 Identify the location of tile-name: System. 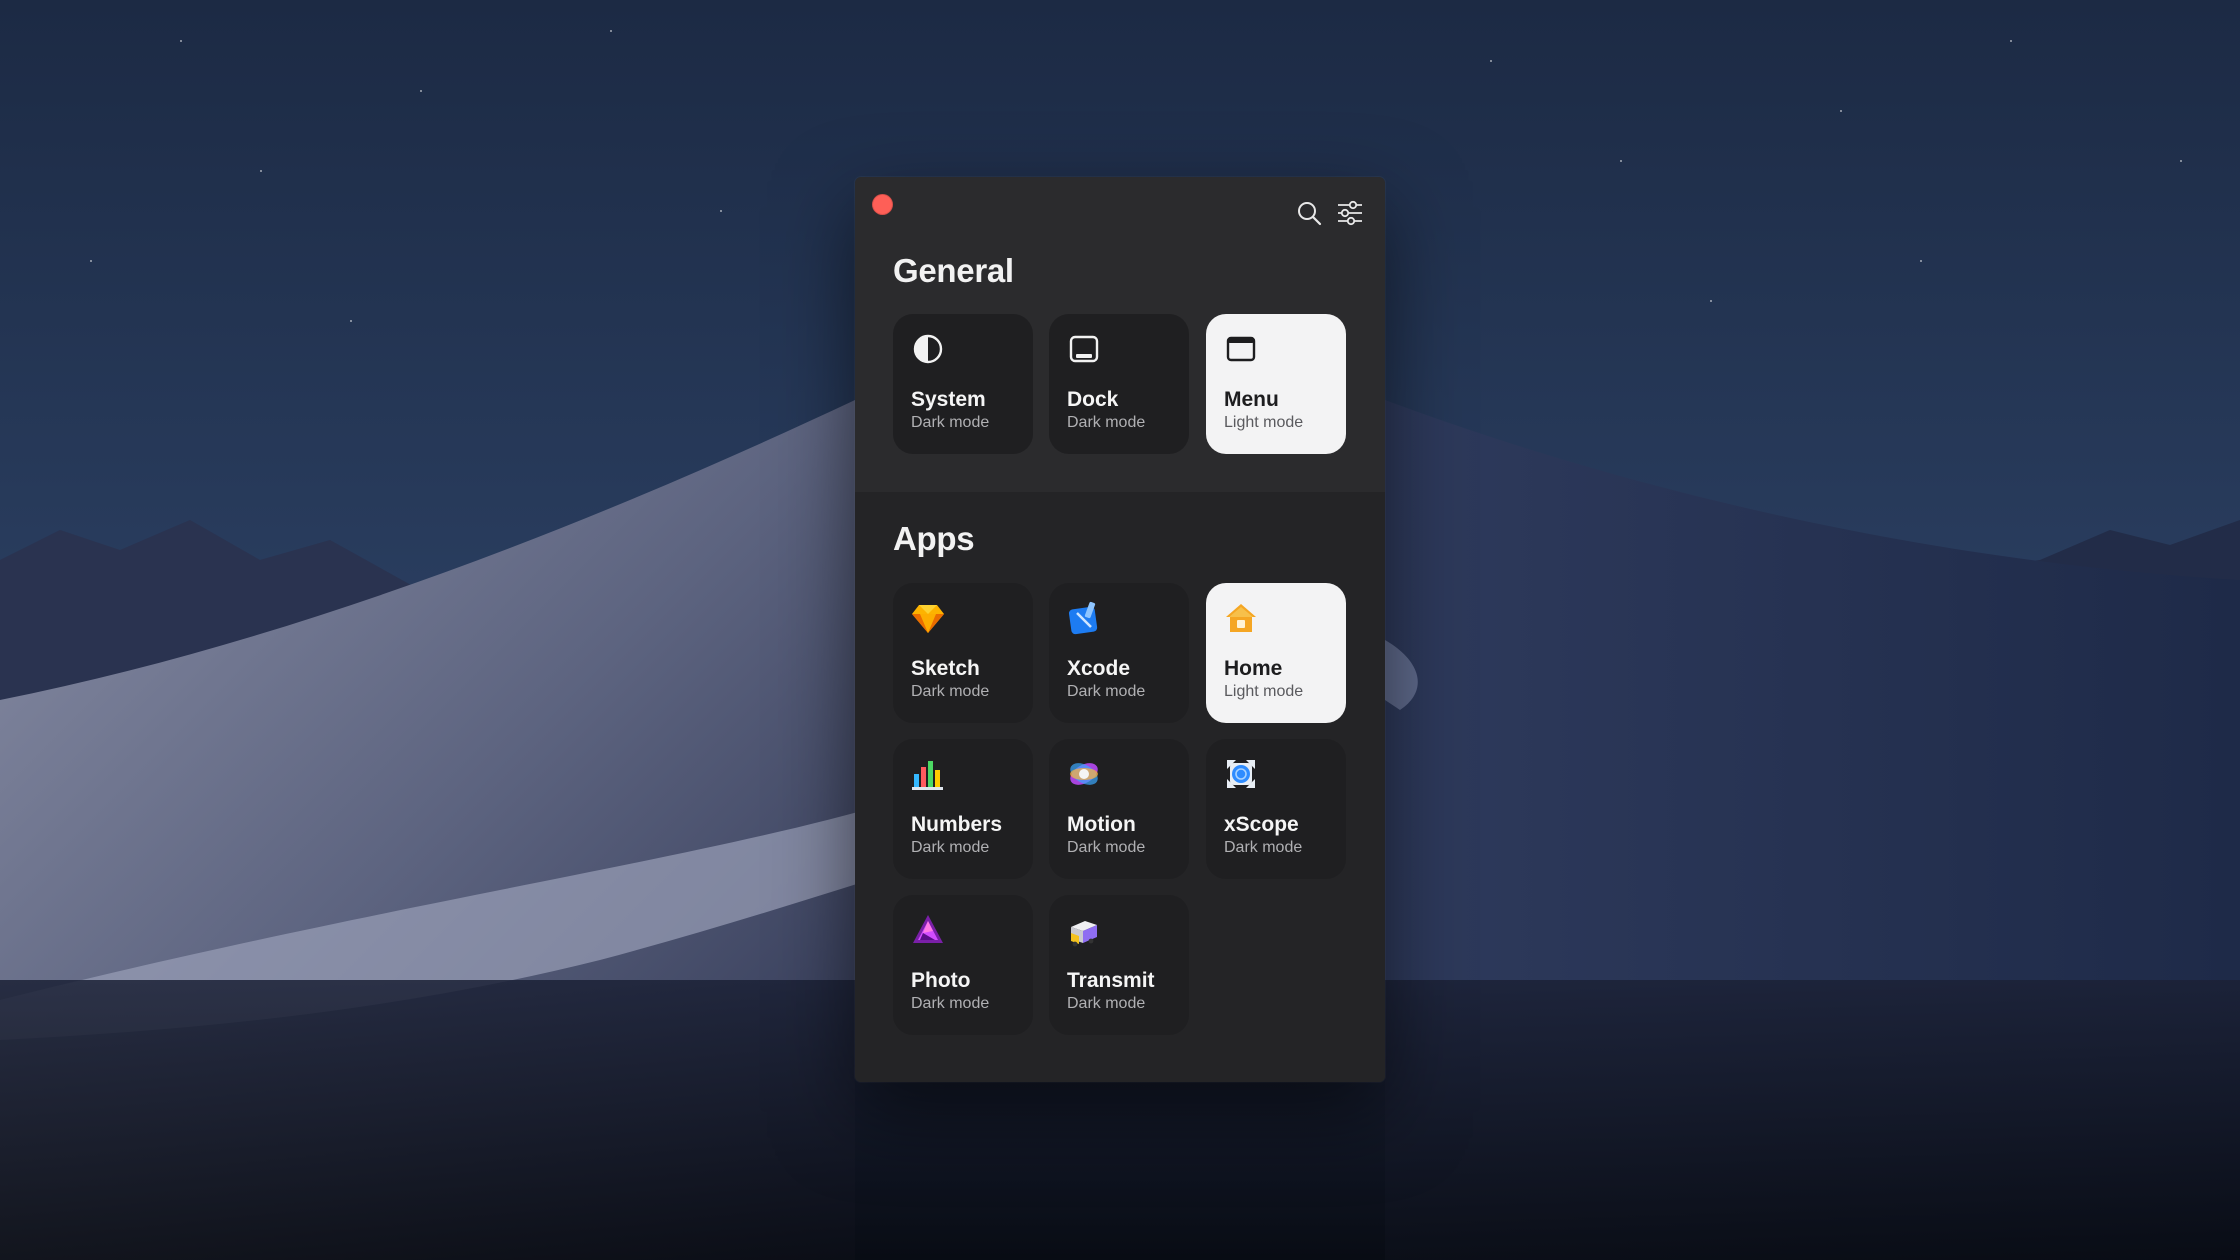
(948, 399).